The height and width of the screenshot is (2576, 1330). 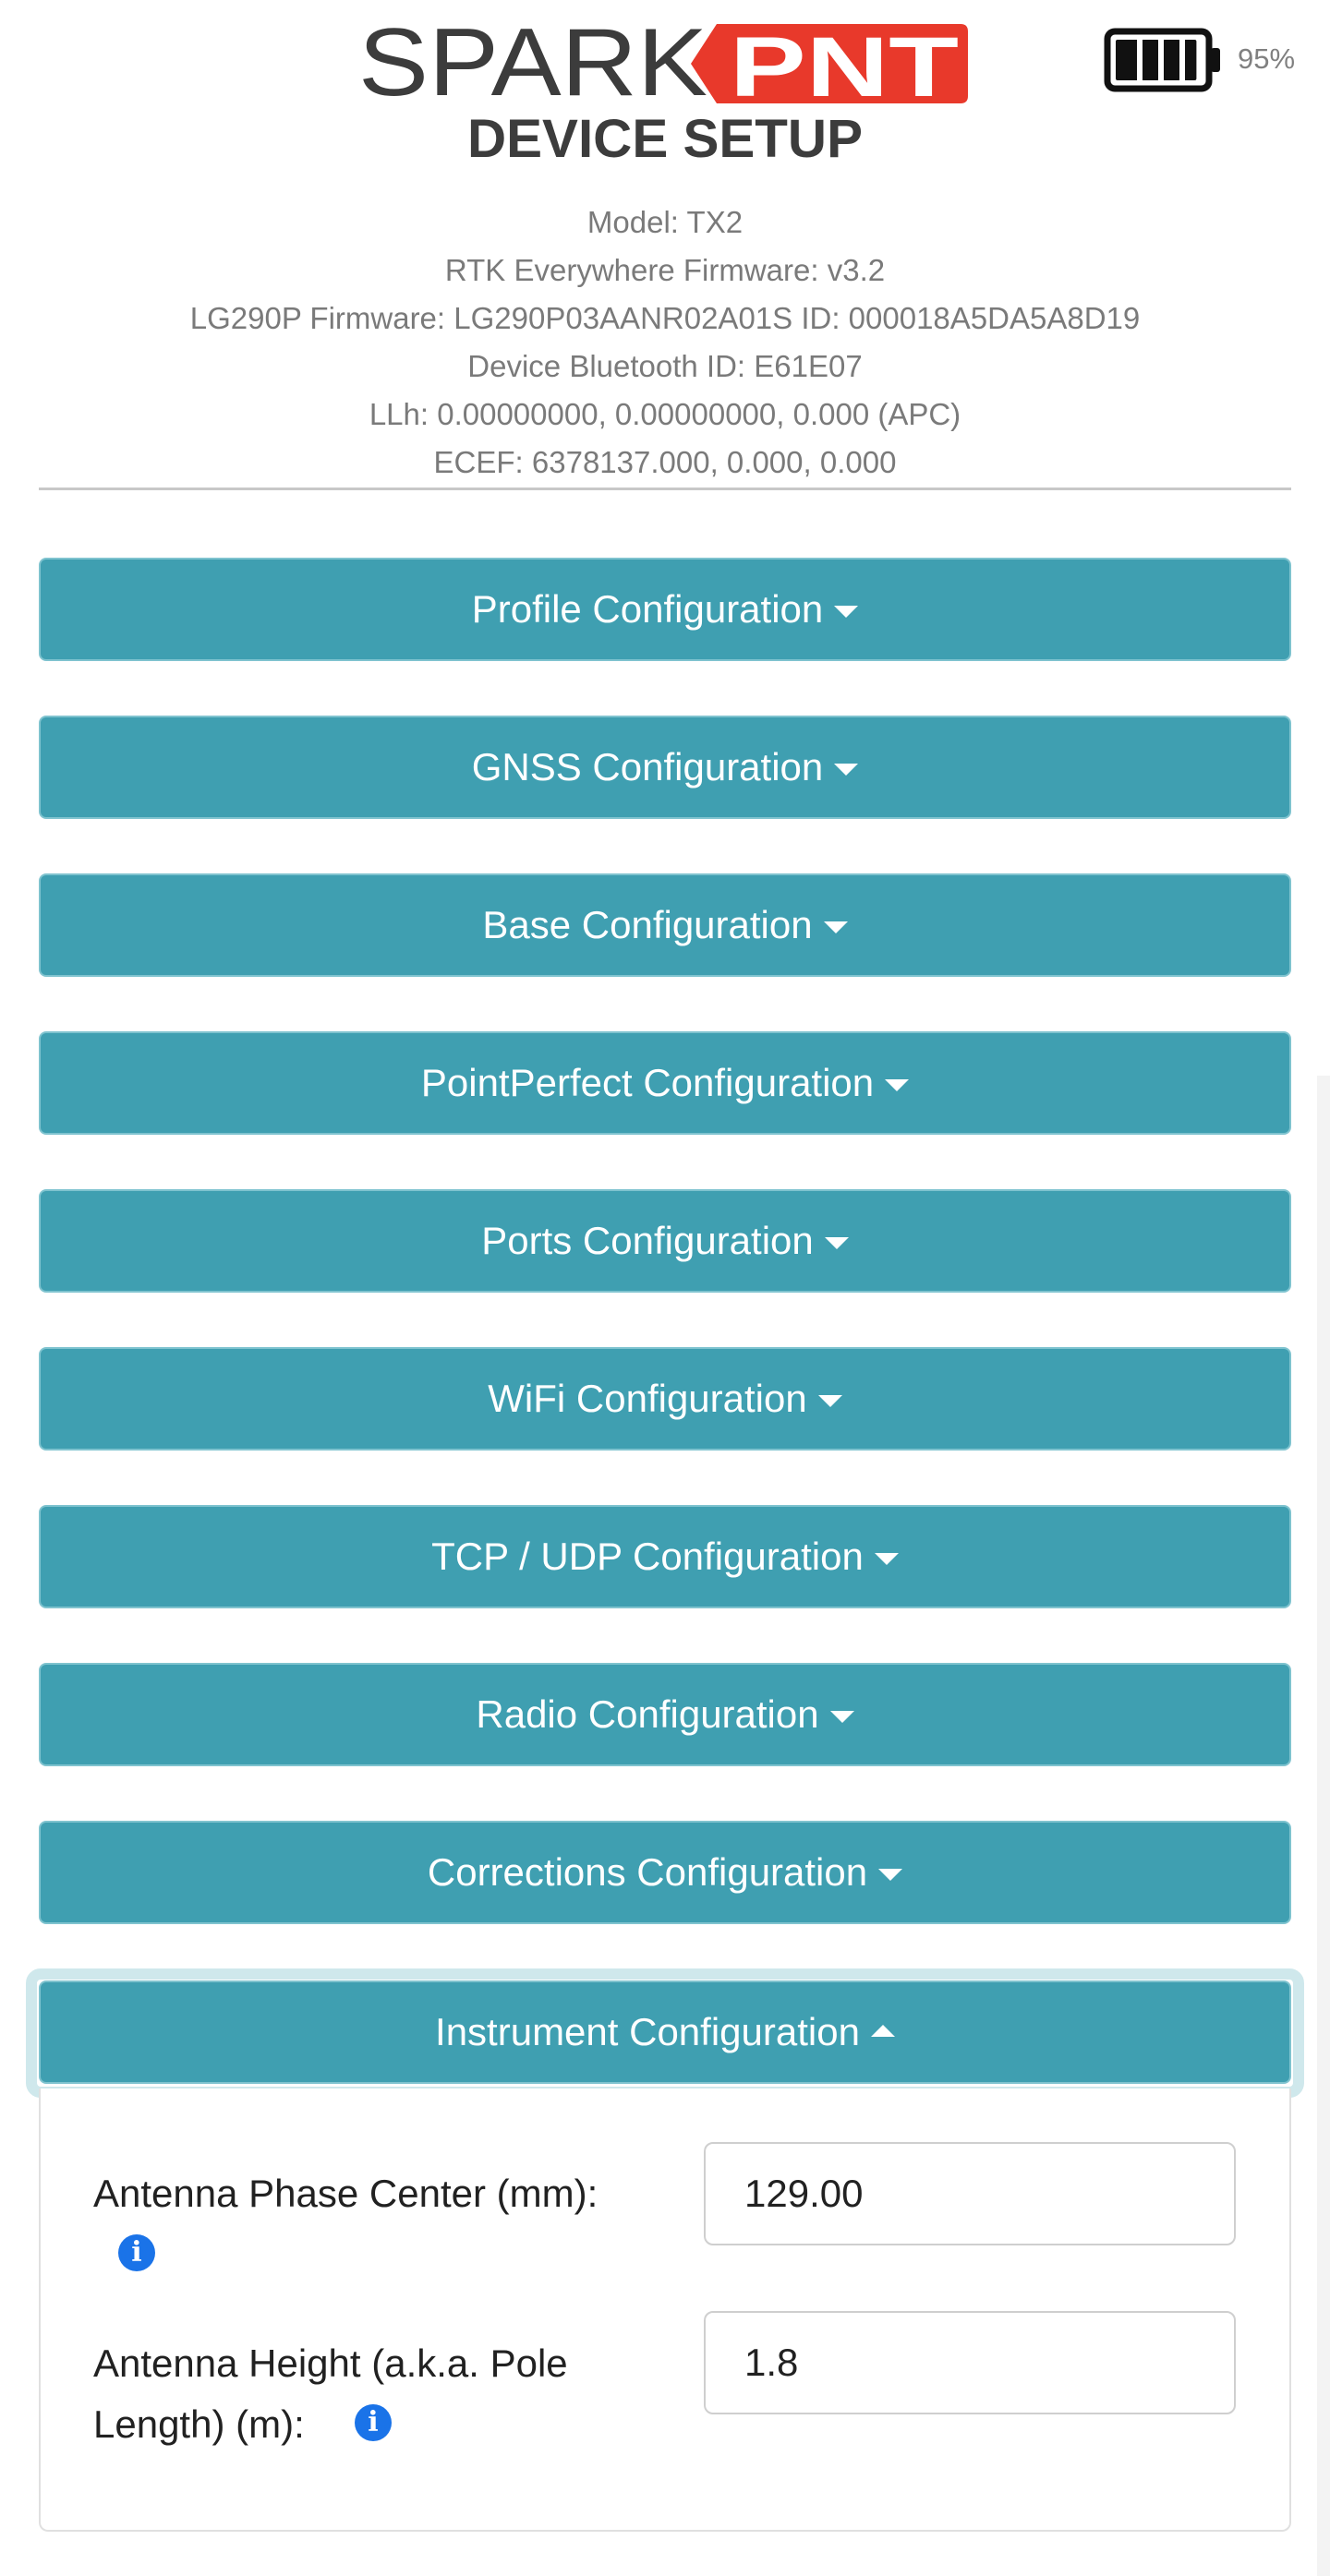 What do you see at coordinates (1162, 60) in the screenshot?
I see `battery-icon` at bounding box center [1162, 60].